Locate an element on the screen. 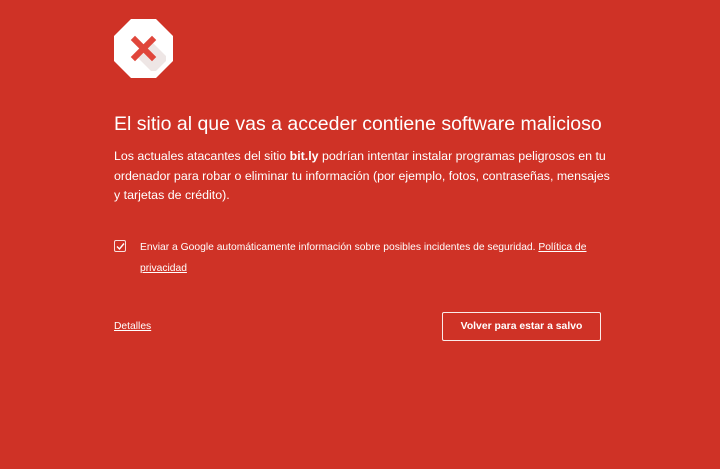 The height and width of the screenshot is (469, 720). explanation-text-start: Los actuales atacantes del sitio is located at coordinates (202, 156).